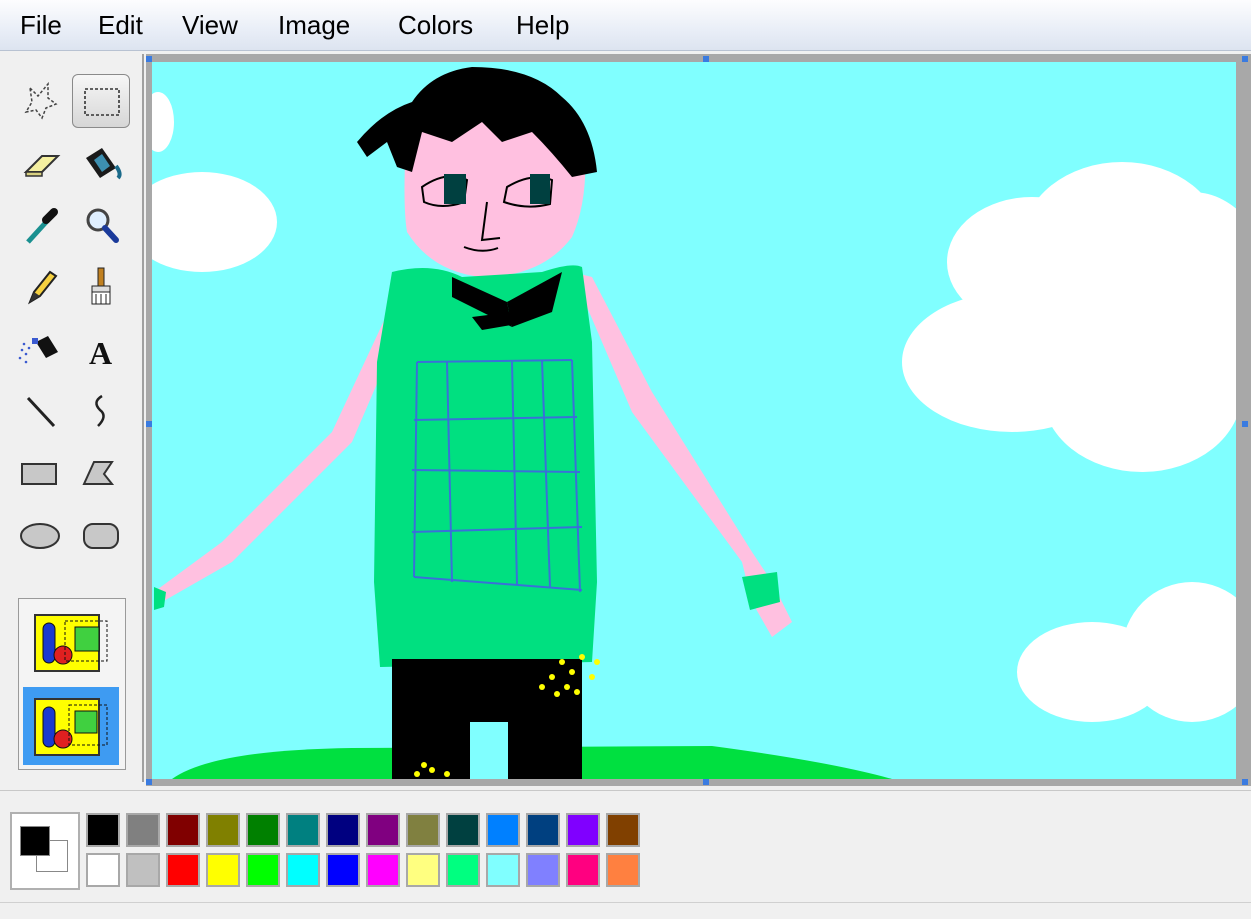 This screenshot has height=919, width=1251. I want to click on current-colors, so click(45, 851).